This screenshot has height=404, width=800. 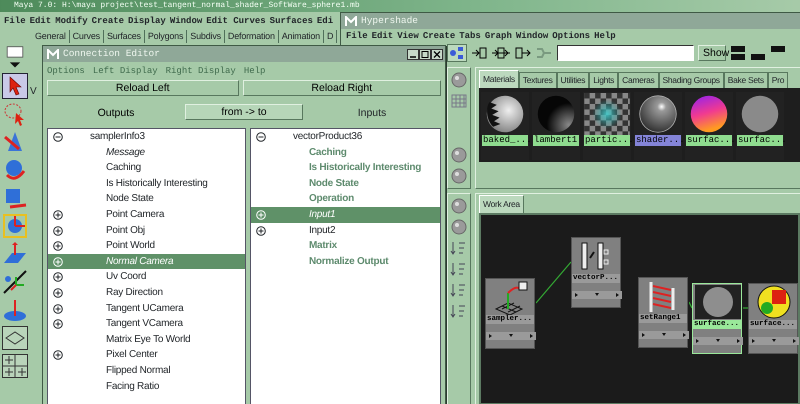 What do you see at coordinates (301, 36) in the screenshot?
I see `shelf-tab: Animation` at bounding box center [301, 36].